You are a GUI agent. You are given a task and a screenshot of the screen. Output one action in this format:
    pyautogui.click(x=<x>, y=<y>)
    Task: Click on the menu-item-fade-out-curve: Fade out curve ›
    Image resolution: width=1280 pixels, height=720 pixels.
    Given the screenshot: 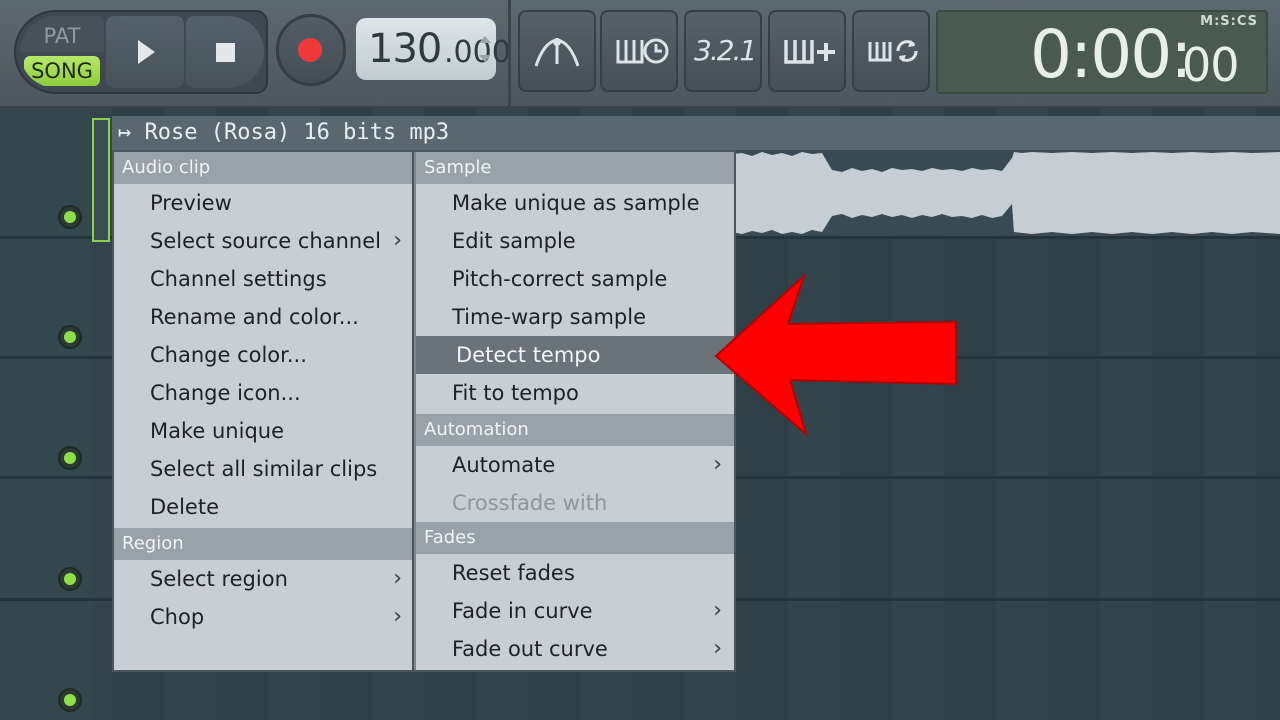 What is the action you would take?
    pyautogui.click(x=575, y=649)
    